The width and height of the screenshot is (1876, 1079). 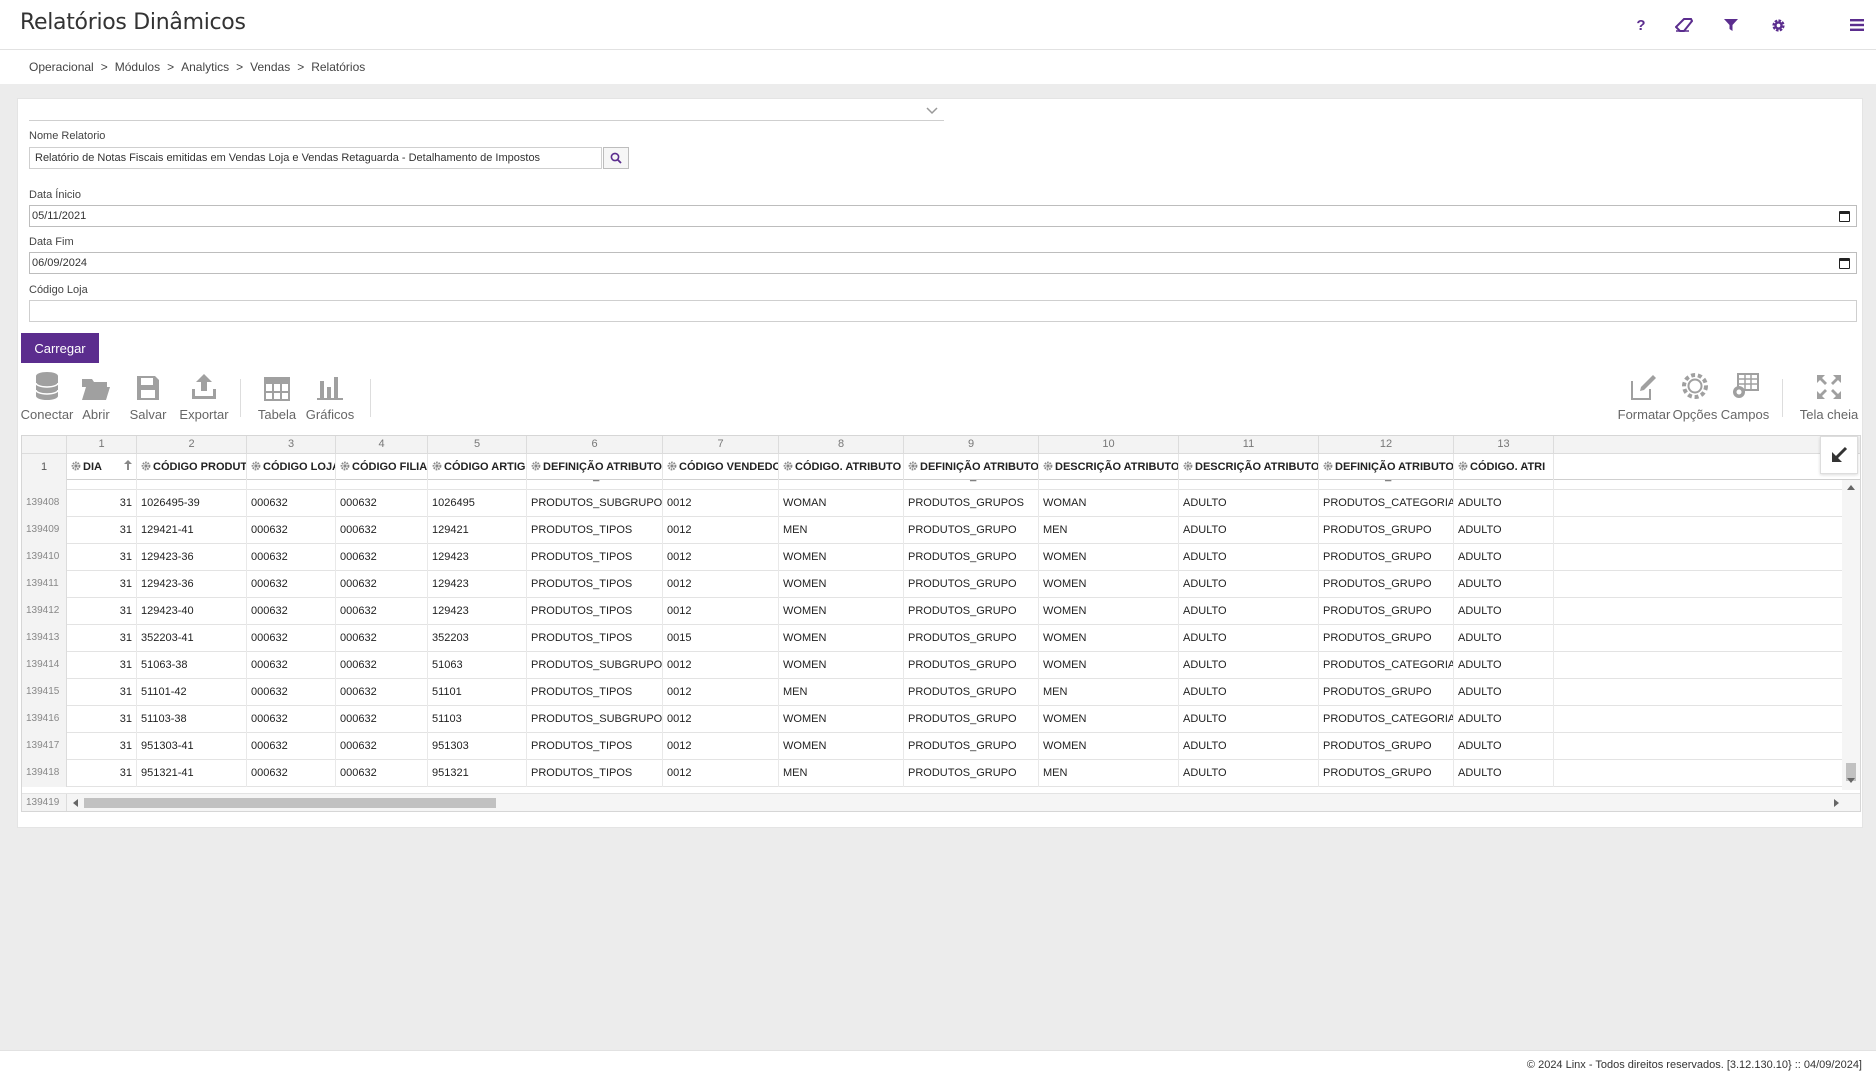 I want to click on calendar-icon, so click(x=1844, y=216).